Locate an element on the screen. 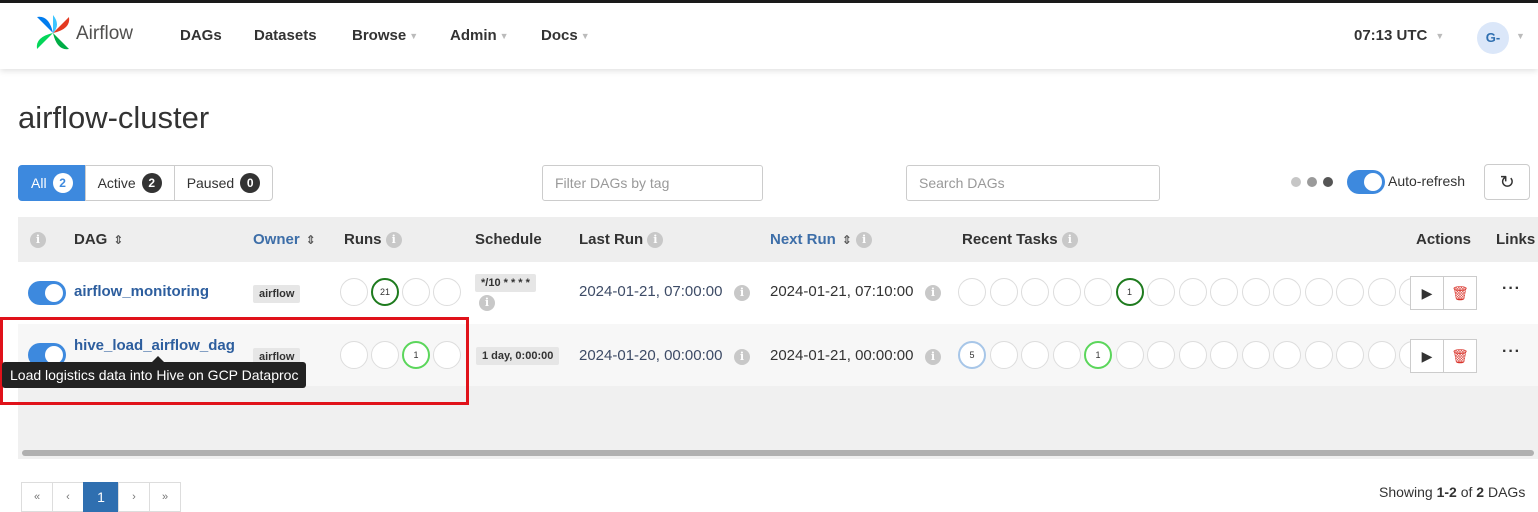  auto-refresh-toggle is located at coordinates (1366, 182).